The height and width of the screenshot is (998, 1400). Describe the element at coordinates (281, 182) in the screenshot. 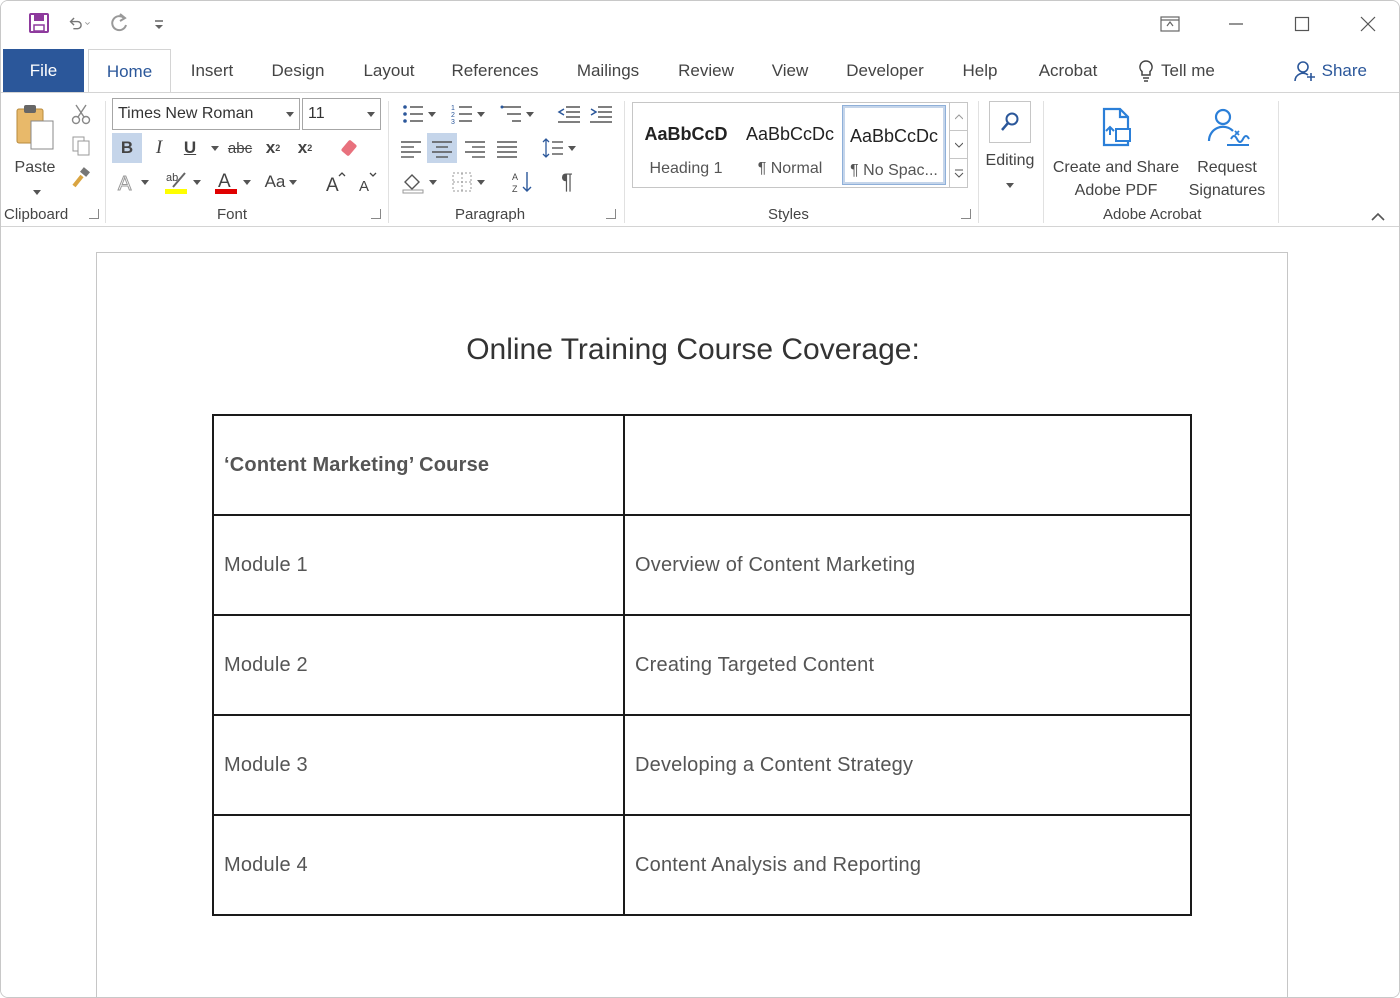

I see `change-case-button: Aa` at that location.